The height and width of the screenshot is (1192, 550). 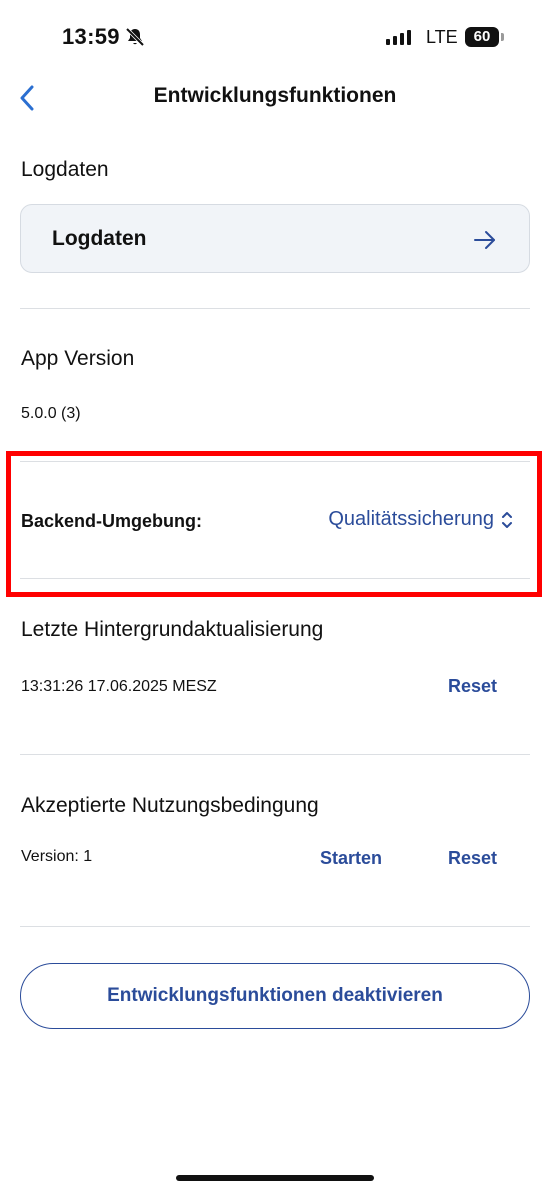 What do you see at coordinates (65, 169) in the screenshot?
I see `logdaten-heading: Logdaten` at bounding box center [65, 169].